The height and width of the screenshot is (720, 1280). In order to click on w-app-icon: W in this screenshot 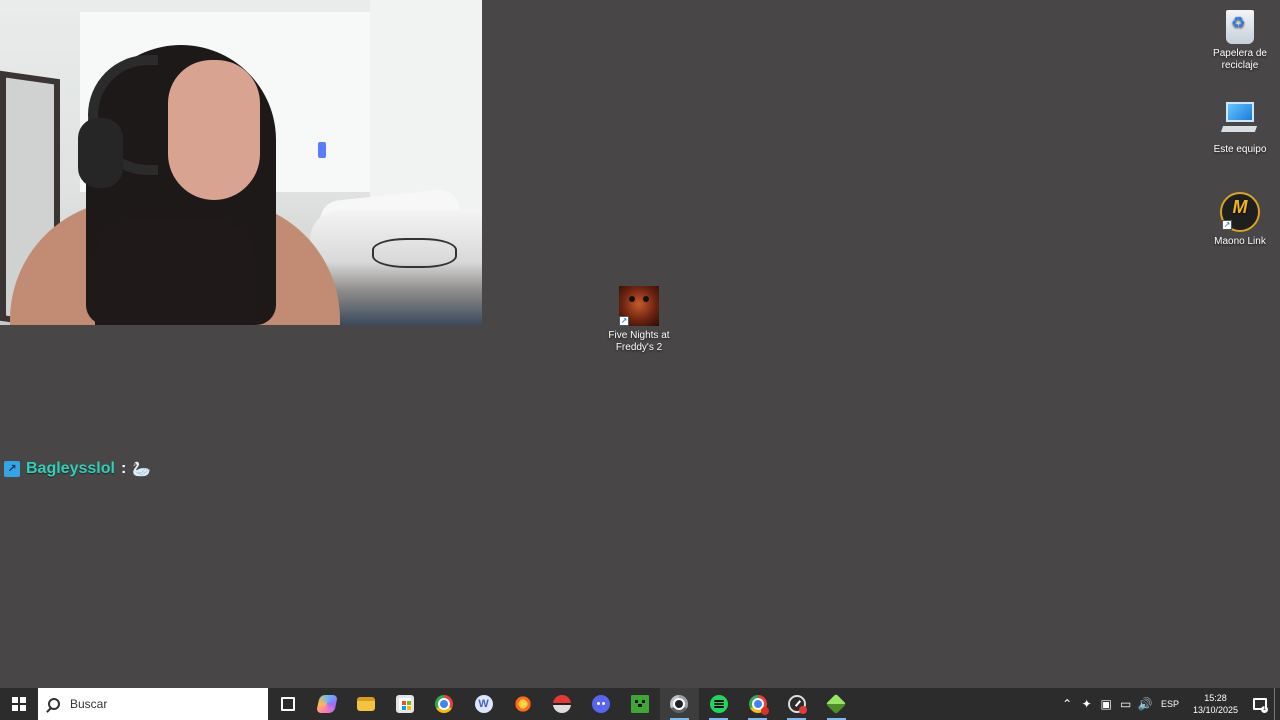, I will do `click(483, 704)`.